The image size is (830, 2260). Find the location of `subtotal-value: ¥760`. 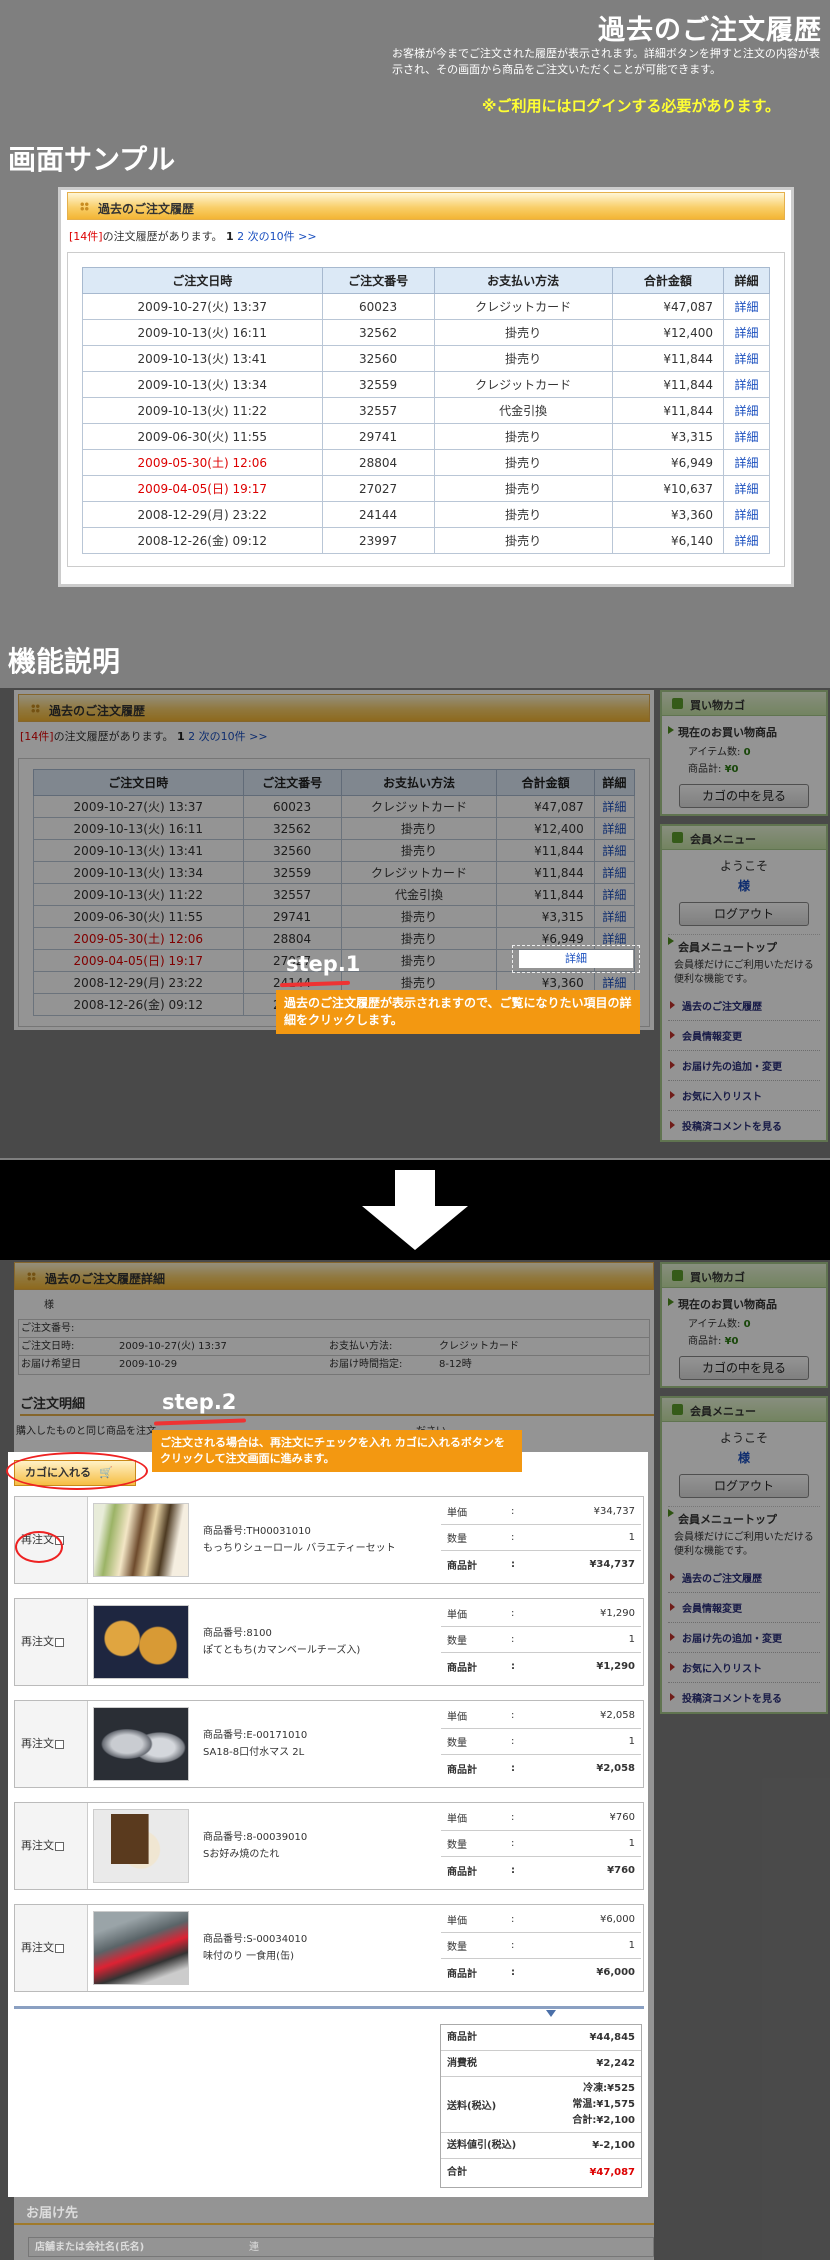

subtotal-value: ¥760 is located at coordinates (621, 1870).